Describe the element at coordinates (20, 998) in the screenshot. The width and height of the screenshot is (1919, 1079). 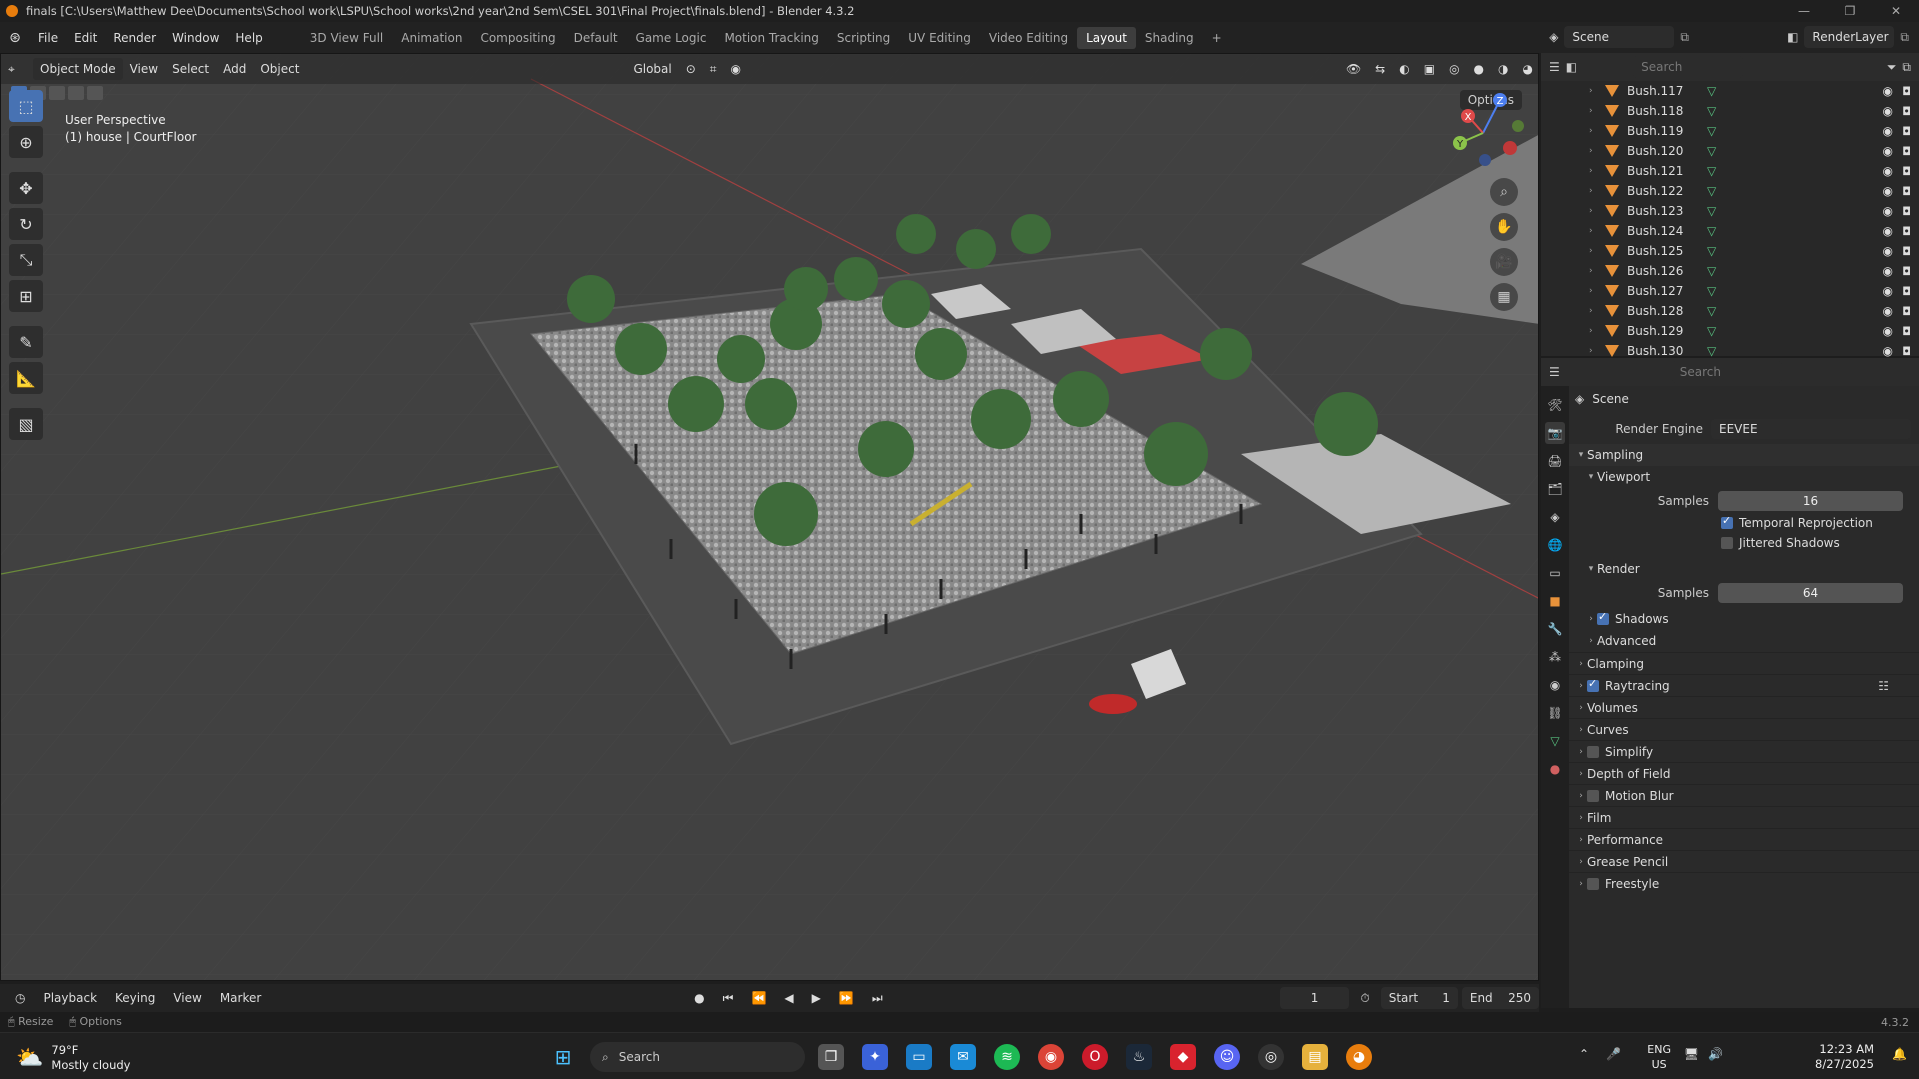
I see `timeline-editor-icon: ◷` at that location.